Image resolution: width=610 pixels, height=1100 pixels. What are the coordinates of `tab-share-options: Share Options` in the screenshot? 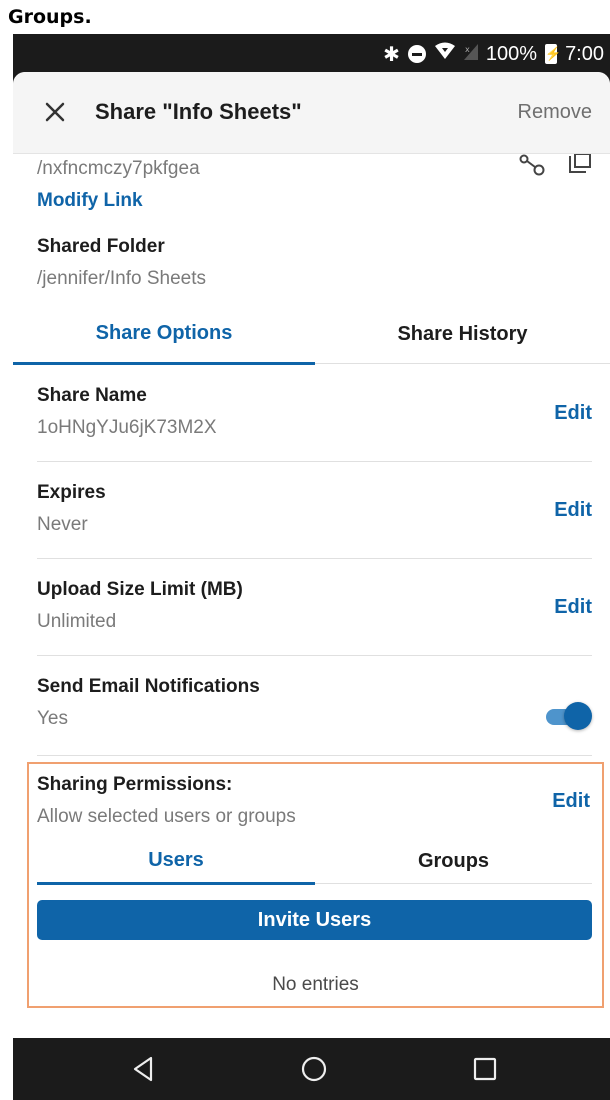 It's located at (164, 334).